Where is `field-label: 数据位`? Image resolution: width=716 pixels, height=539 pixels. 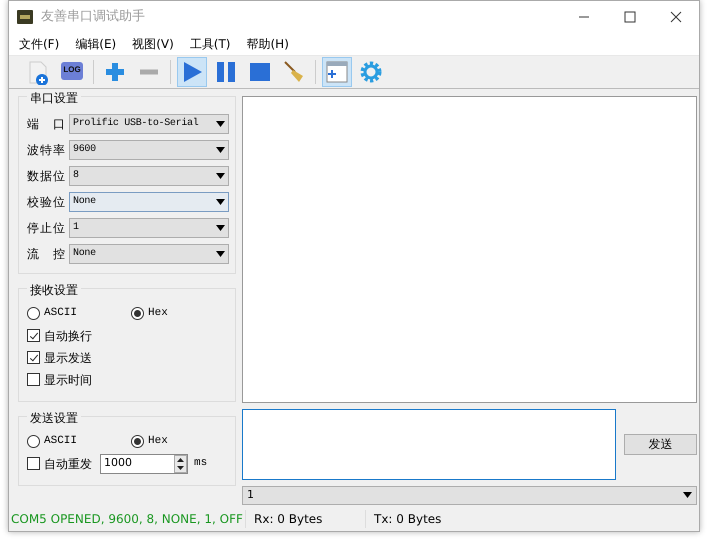 field-label: 数据位 is located at coordinates (46, 176).